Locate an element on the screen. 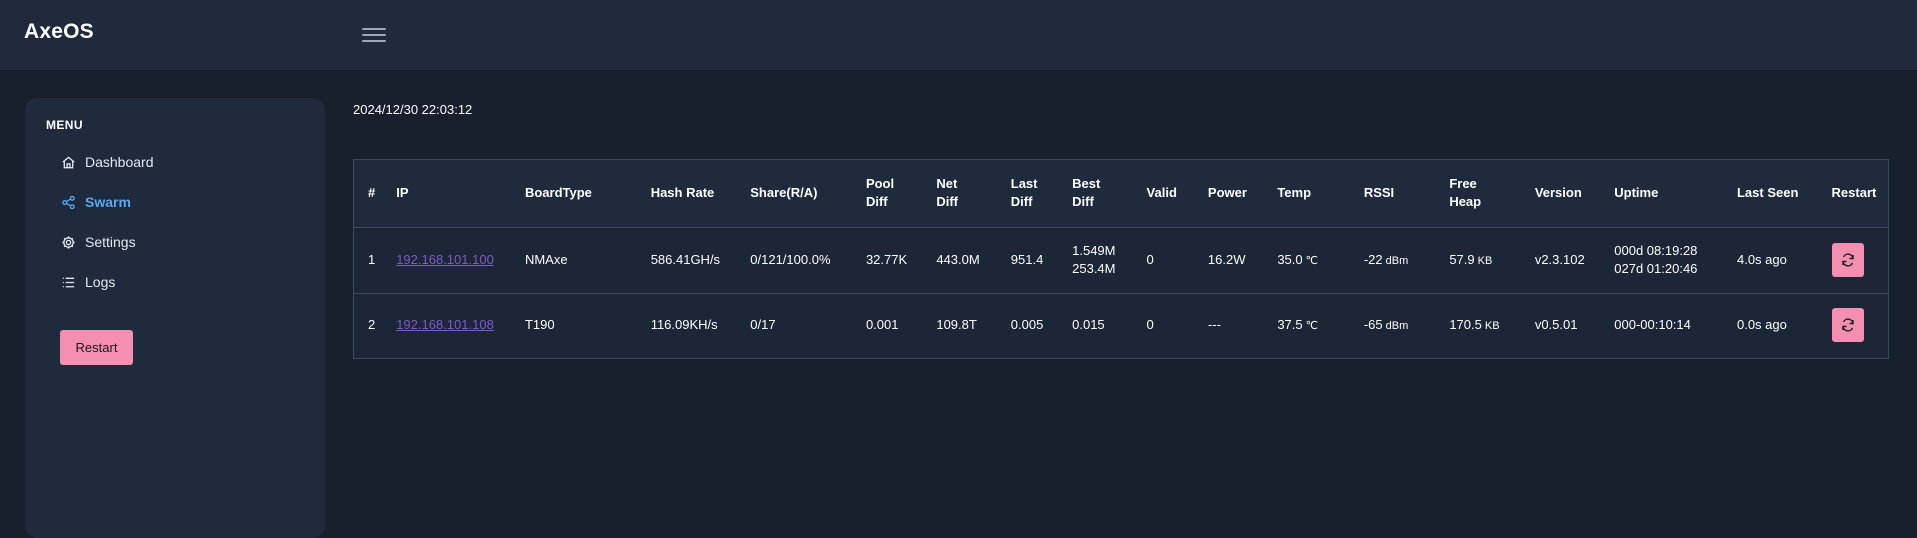 Image resolution: width=1917 pixels, height=538 pixels. bestdiff-alltime: 253.4M is located at coordinates (1094, 268).